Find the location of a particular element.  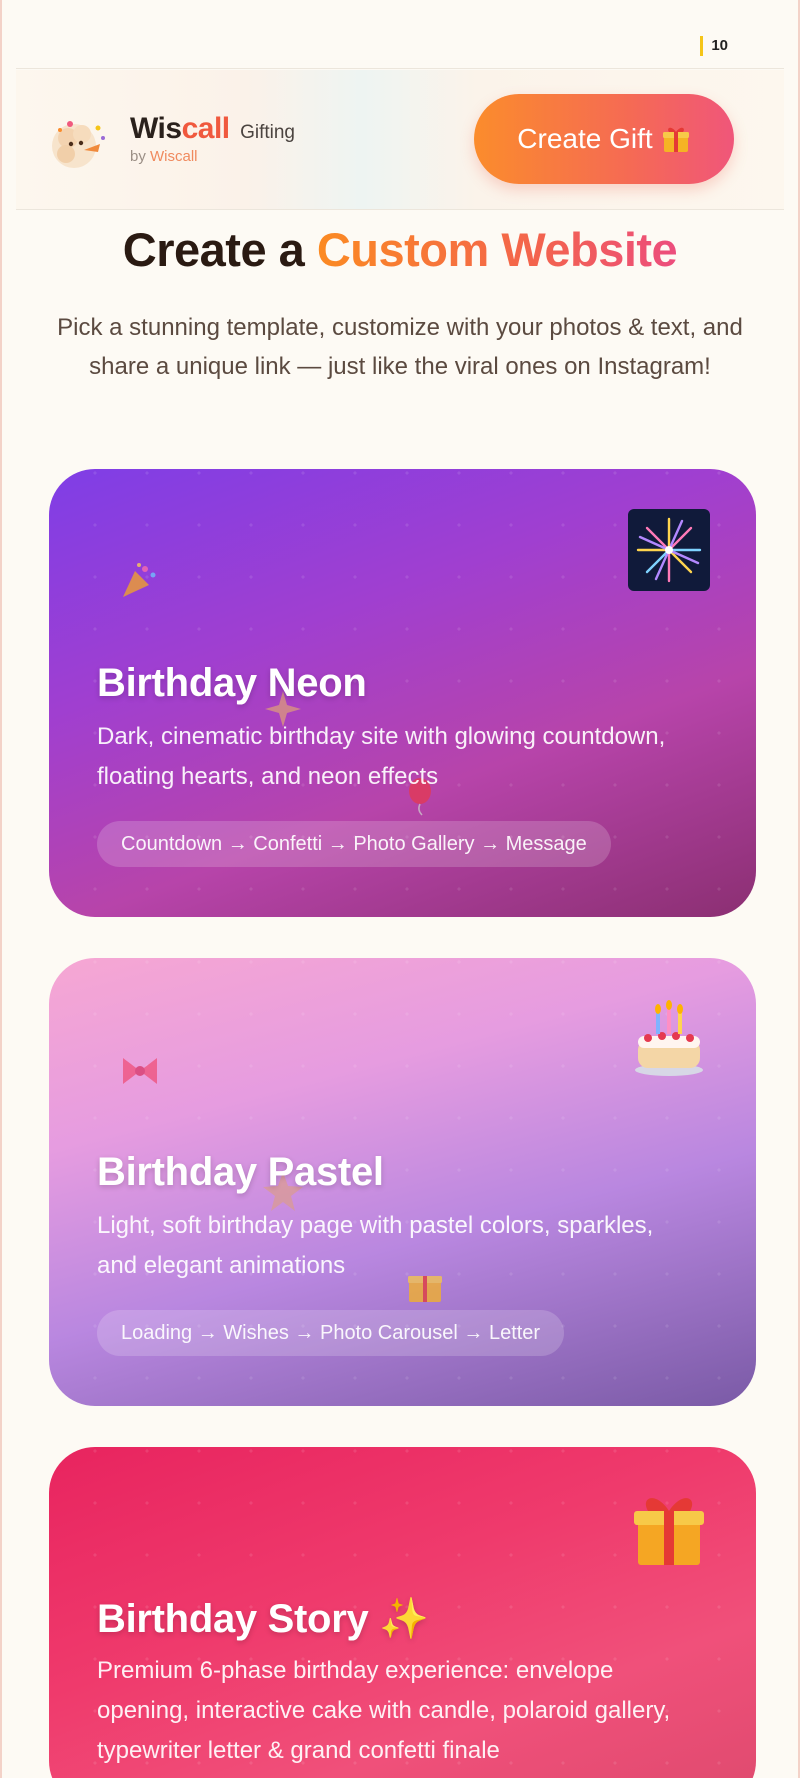

status-count: 10 is located at coordinates (714, 46).